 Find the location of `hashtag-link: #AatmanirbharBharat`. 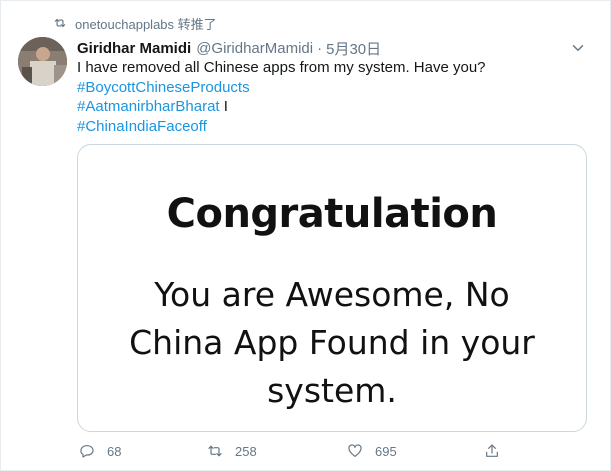

hashtag-link: #AatmanirbharBharat is located at coordinates (148, 106).